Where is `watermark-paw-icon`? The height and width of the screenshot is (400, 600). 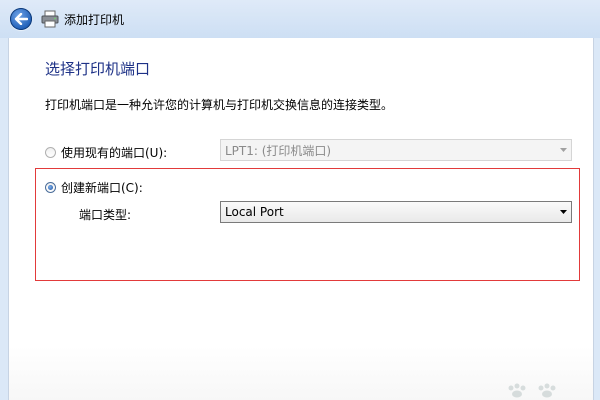
watermark-paw-icon is located at coordinates (532, 390).